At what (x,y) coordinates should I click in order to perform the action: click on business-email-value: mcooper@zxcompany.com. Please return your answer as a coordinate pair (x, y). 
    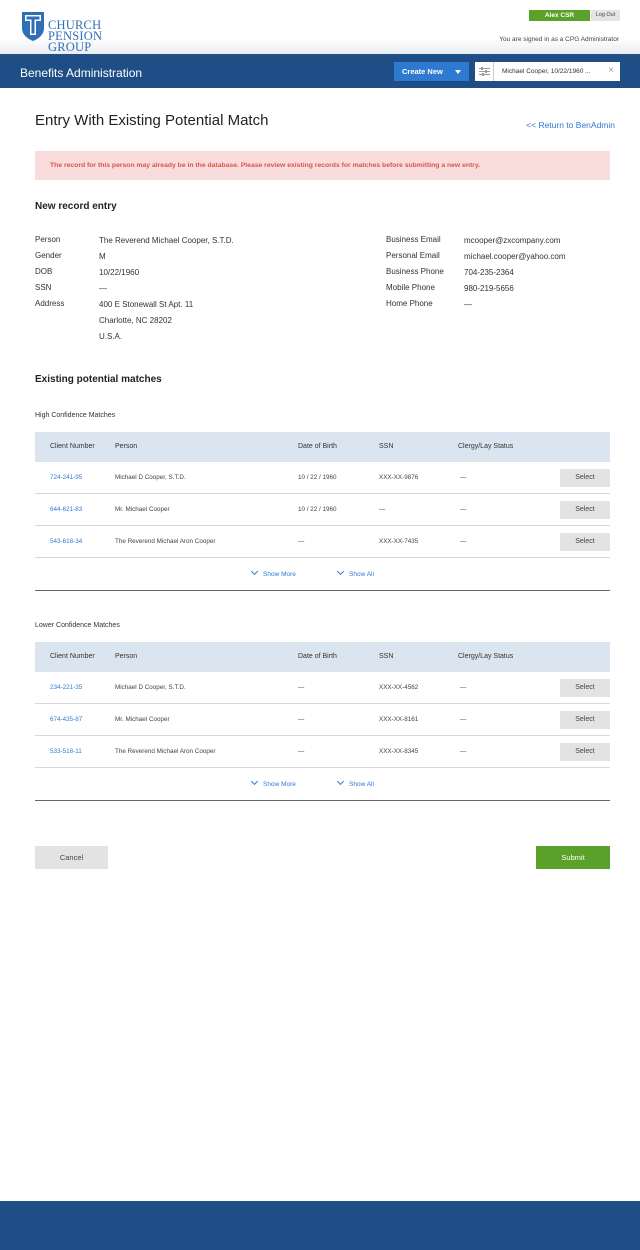
    Looking at the image, I should click on (512, 240).